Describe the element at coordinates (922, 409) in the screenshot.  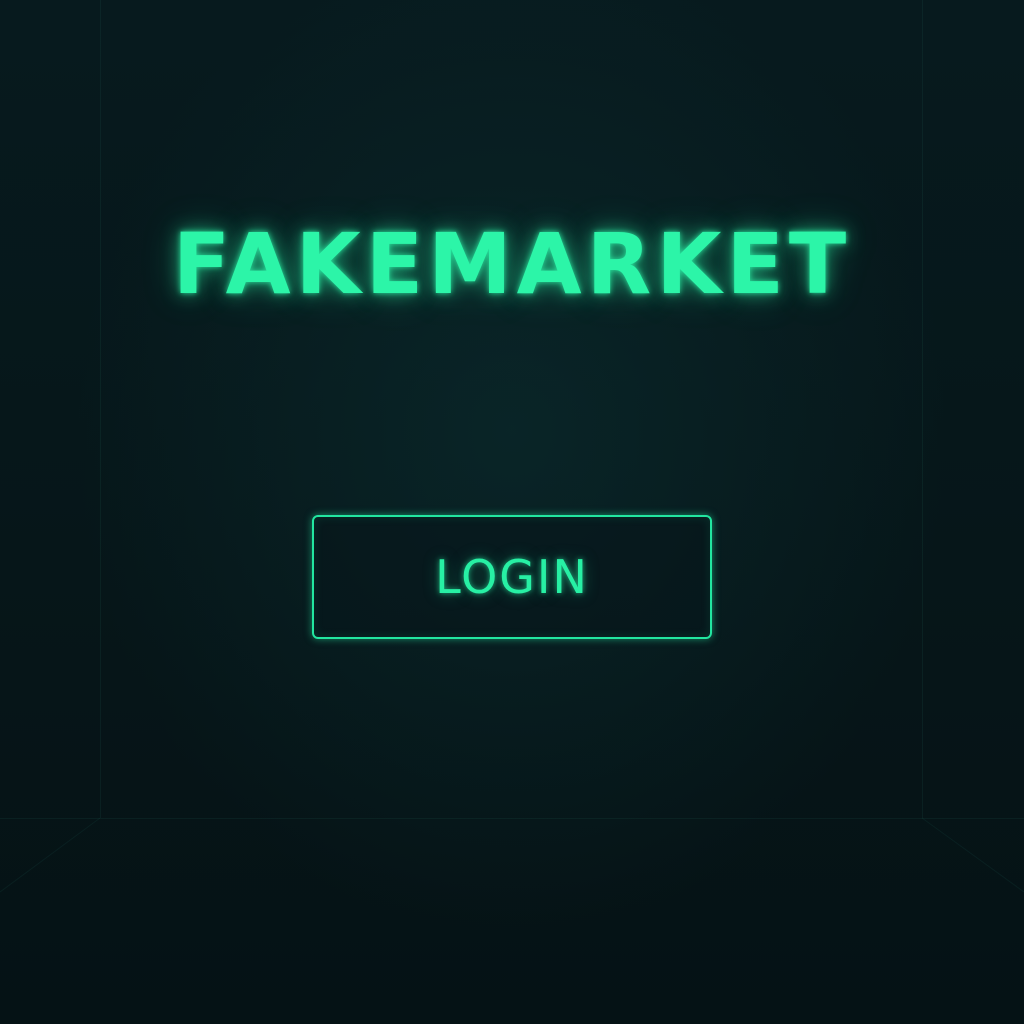
I see `wall-edge-right` at that location.